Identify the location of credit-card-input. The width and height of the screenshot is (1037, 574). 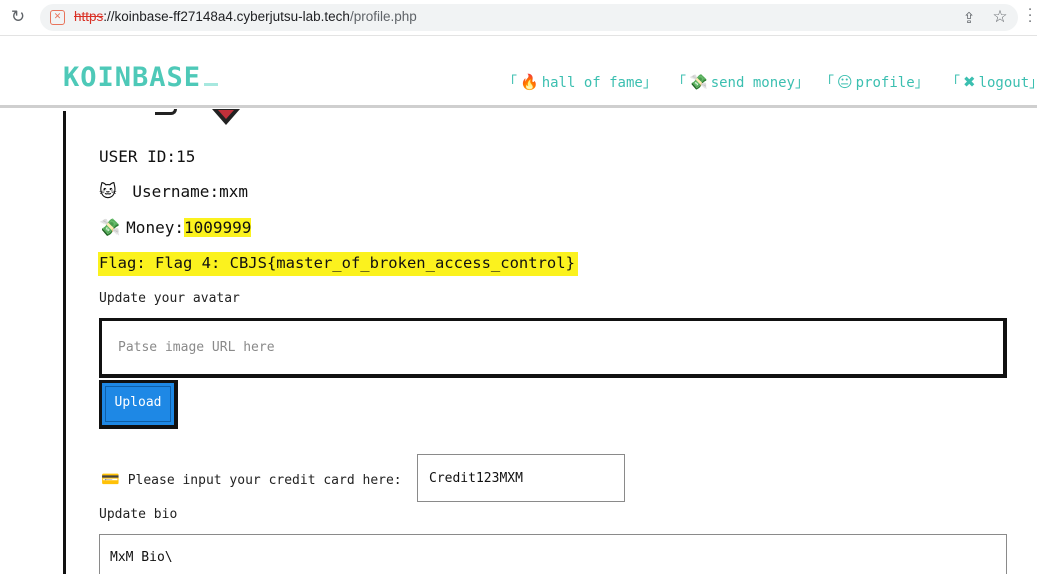
(521, 478).